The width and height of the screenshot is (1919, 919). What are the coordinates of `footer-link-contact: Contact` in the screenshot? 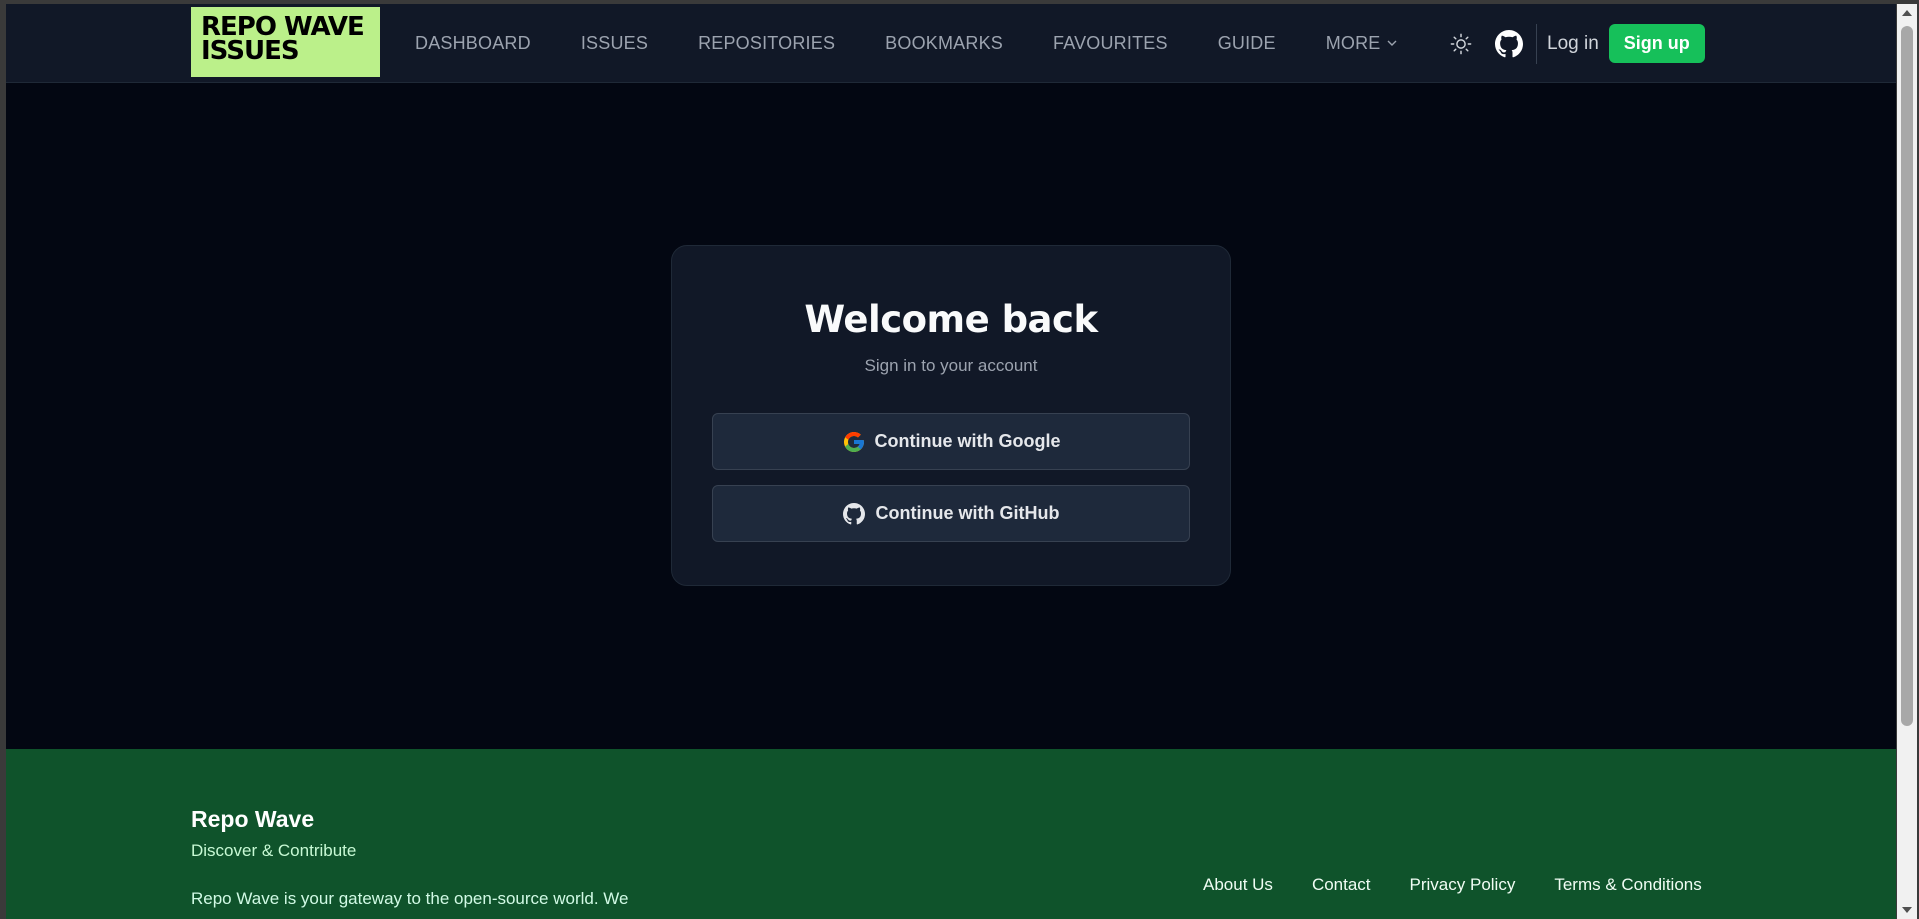 It's located at (1341, 885).